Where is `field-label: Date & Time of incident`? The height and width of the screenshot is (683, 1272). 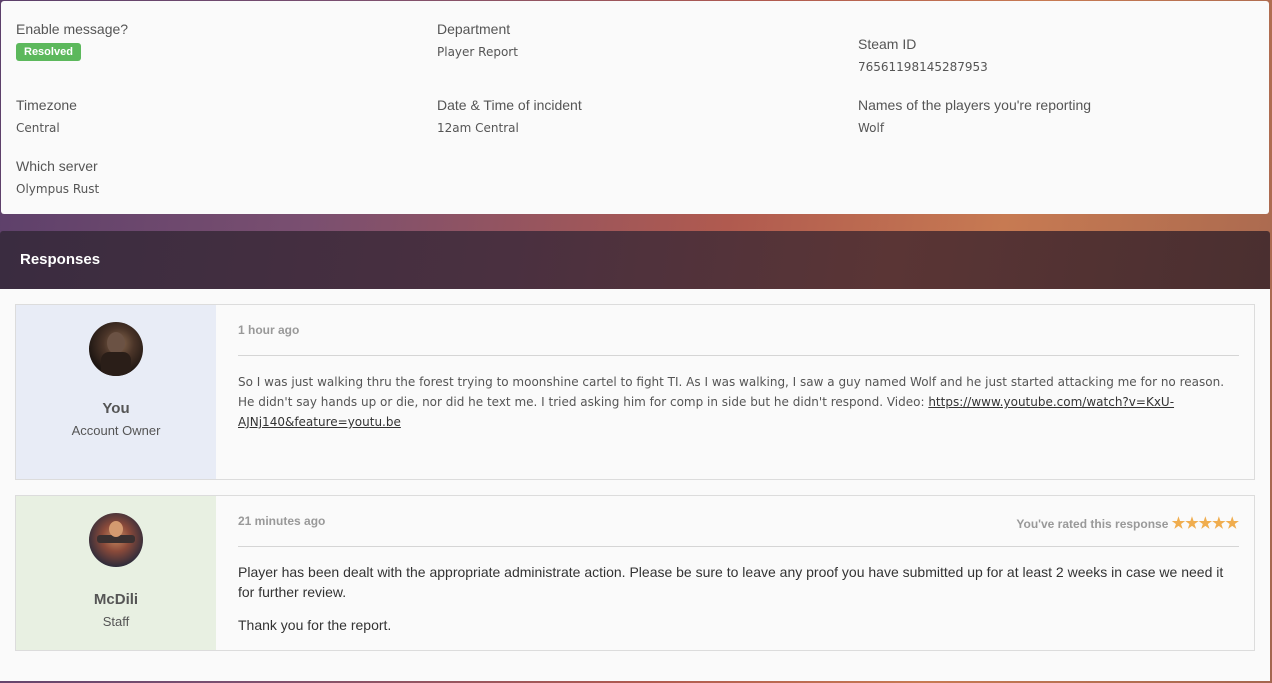 field-label: Date & Time of incident is located at coordinates (509, 105).